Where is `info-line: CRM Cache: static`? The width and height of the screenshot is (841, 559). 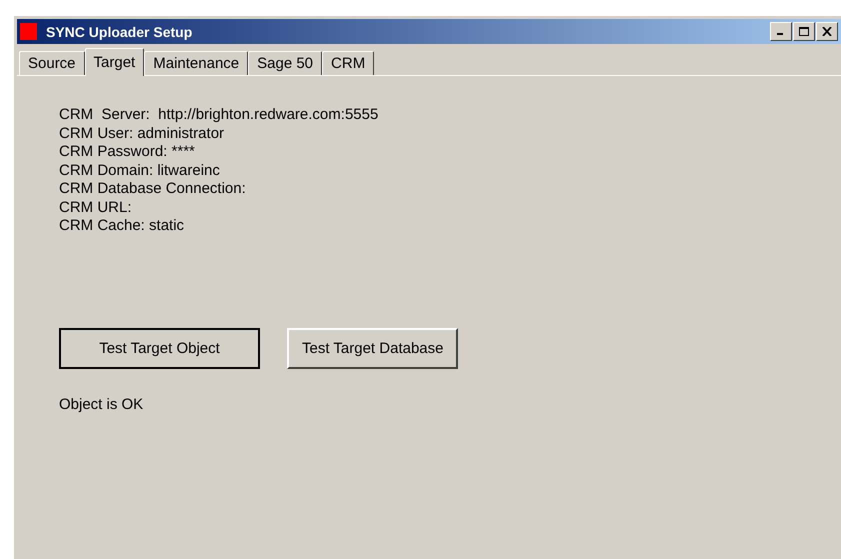 info-line: CRM Cache: static is located at coordinates (122, 226).